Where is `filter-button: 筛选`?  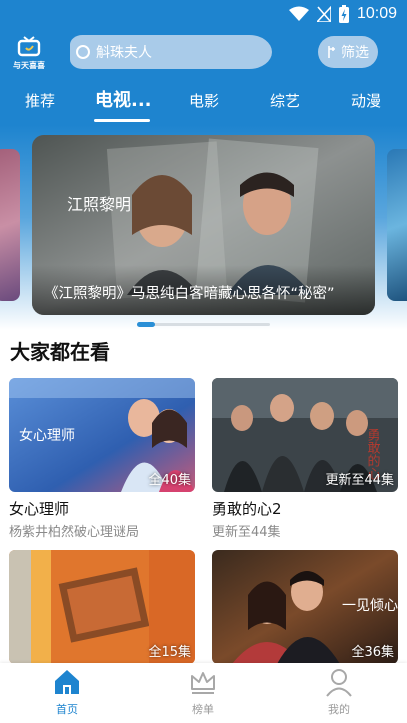 filter-button: 筛选 is located at coordinates (348, 52).